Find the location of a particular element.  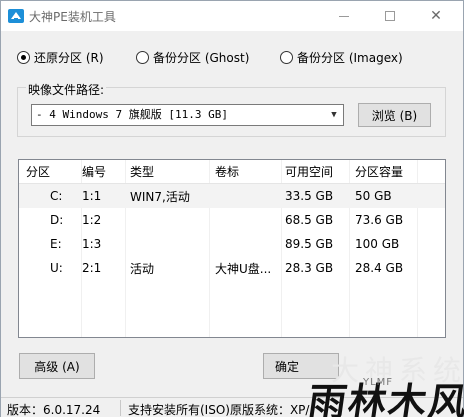

version-text: 版本：6.0.17.24 is located at coordinates (54, 410).